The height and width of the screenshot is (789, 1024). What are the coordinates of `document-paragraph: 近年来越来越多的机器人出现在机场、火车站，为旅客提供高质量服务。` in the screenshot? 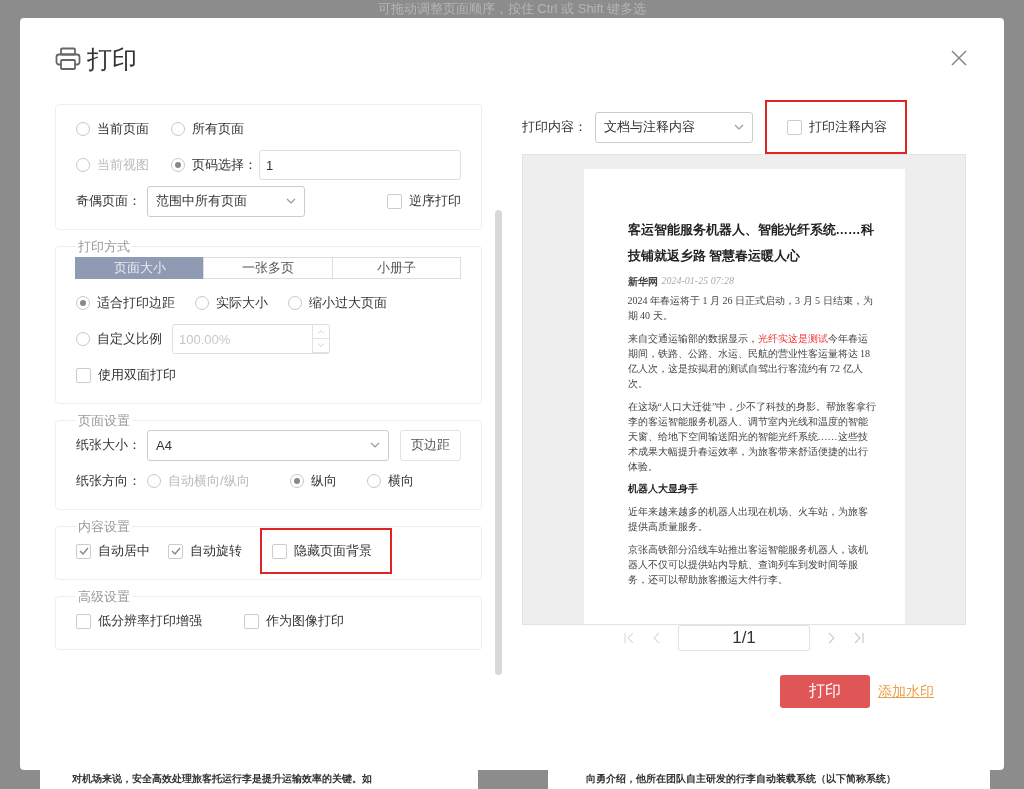 It's located at (748, 519).